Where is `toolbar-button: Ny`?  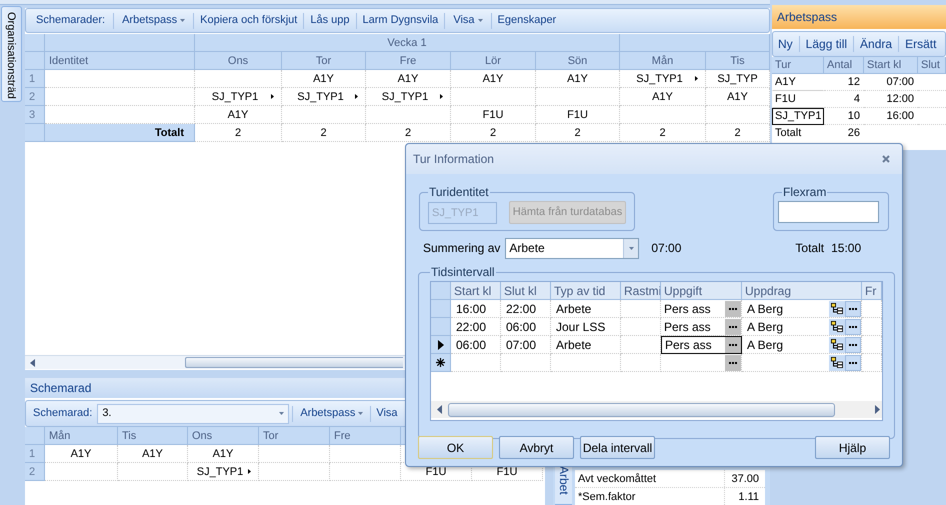 toolbar-button: Ny is located at coordinates (785, 44).